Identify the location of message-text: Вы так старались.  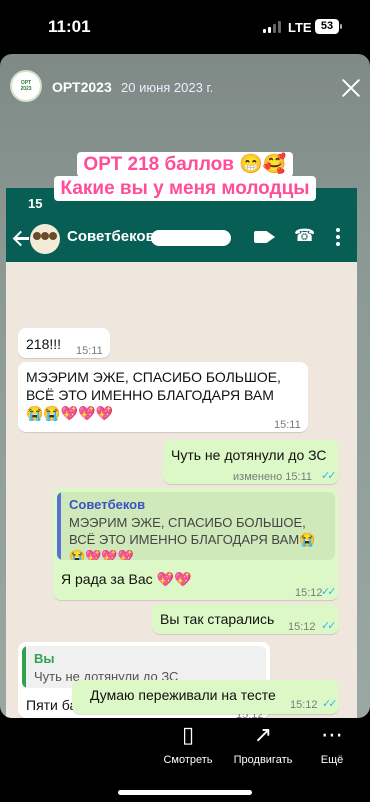
(217, 619).